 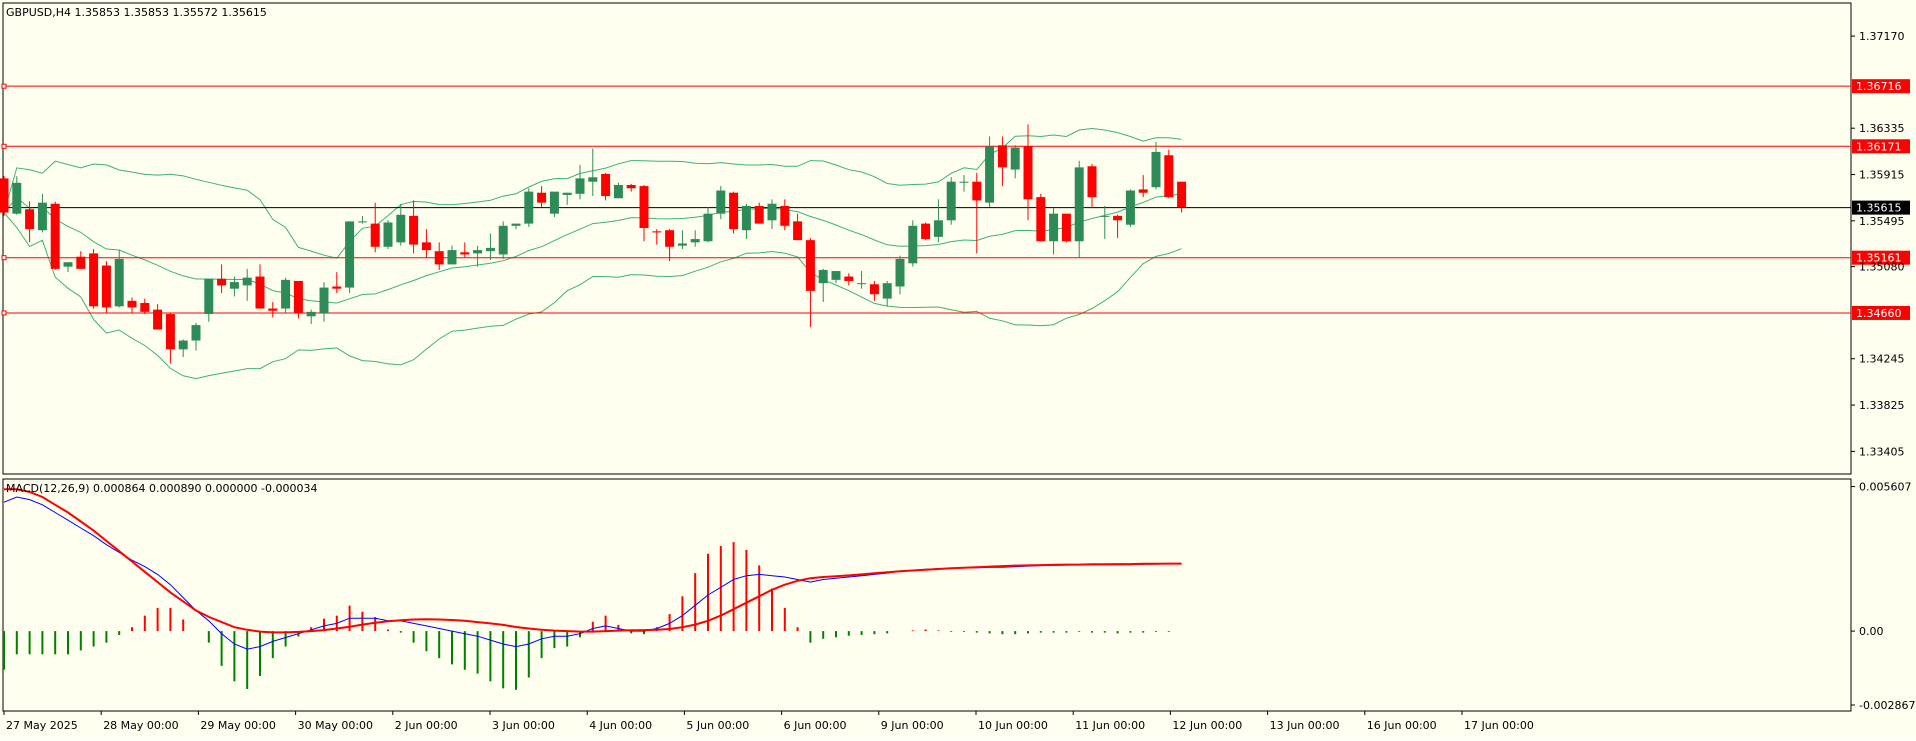 What do you see at coordinates (335, 725) in the screenshot?
I see `time-tick-label: 30 May 00:00` at bounding box center [335, 725].